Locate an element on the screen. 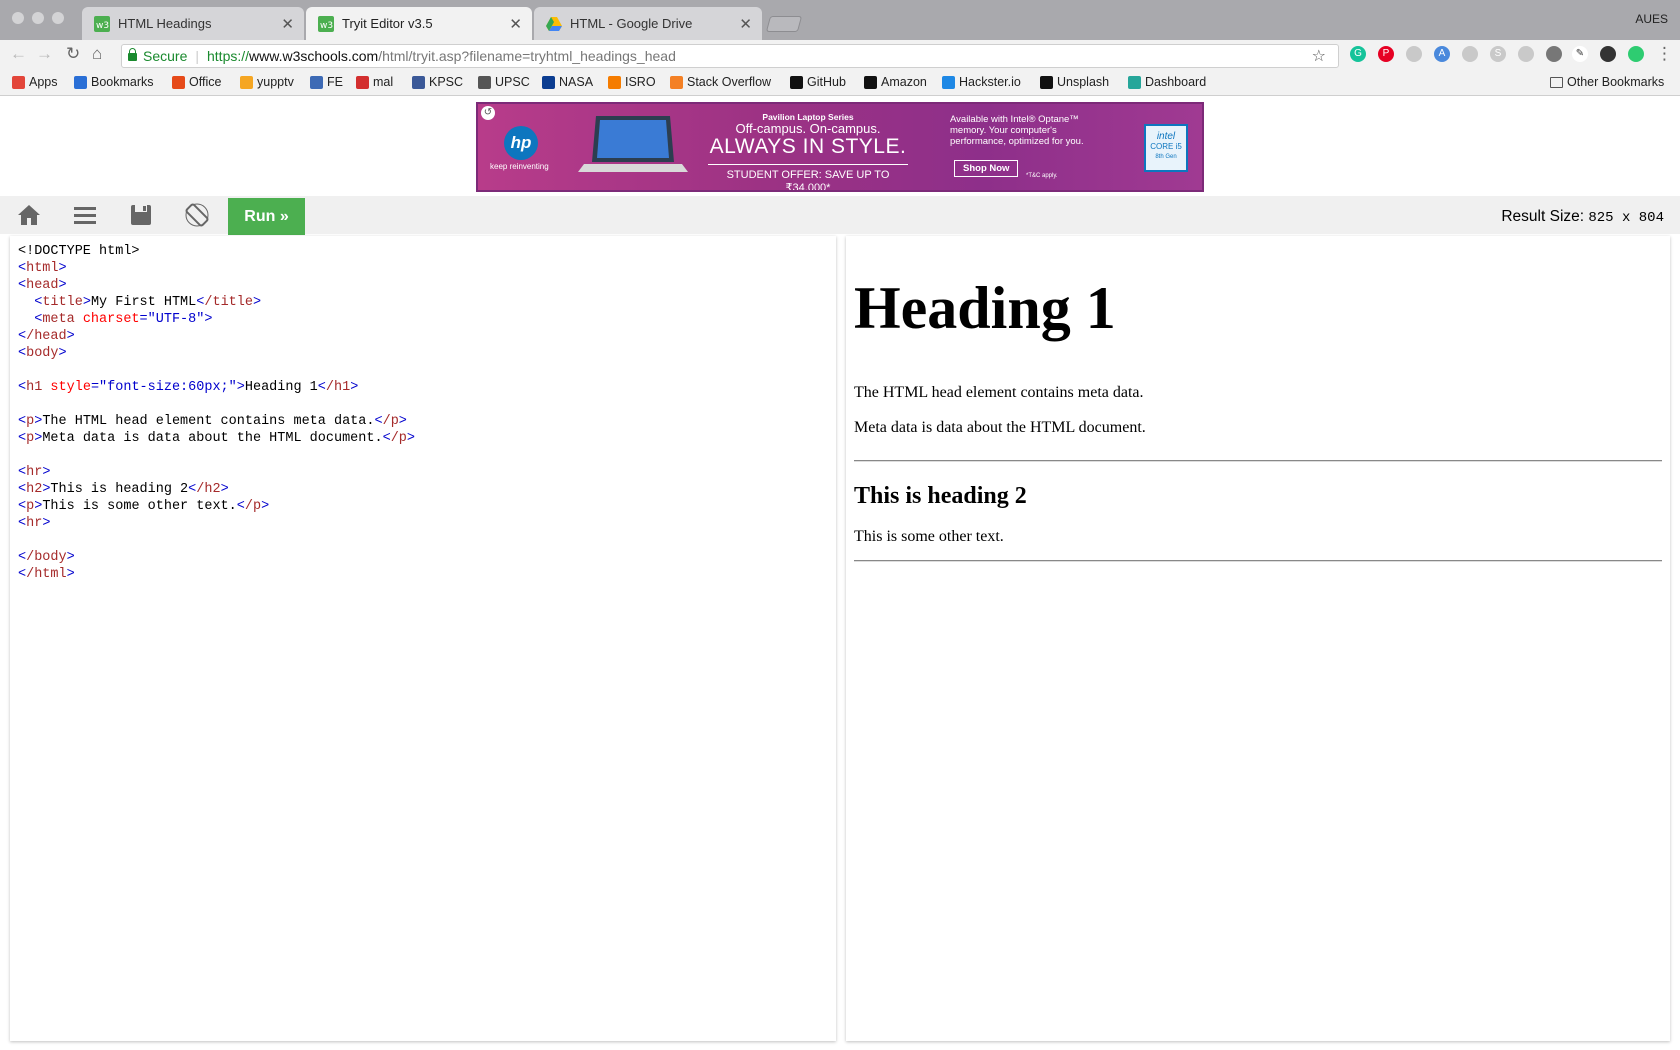 The width and height of the screenshot is (1680, 1050). shield-extension-icon is located at coordinates (1414, 54).